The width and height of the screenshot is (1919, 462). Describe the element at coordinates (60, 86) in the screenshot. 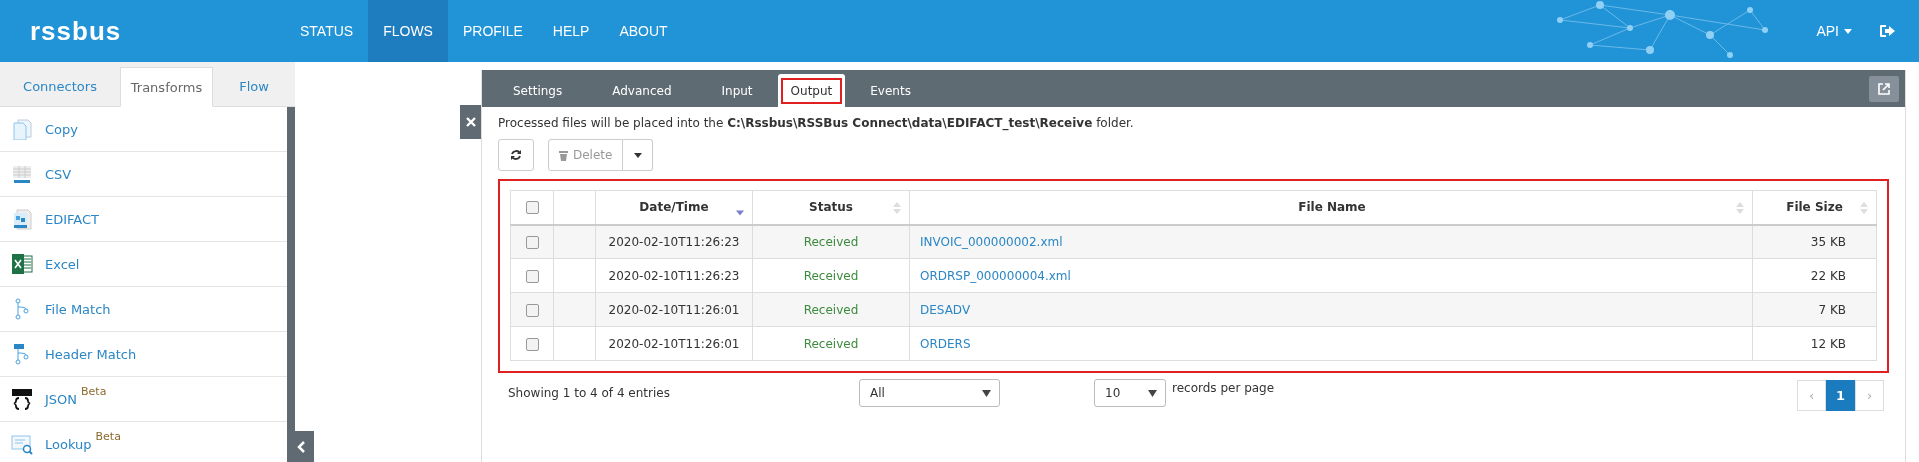

I see `sidebar-tab: Connectors` at that location.